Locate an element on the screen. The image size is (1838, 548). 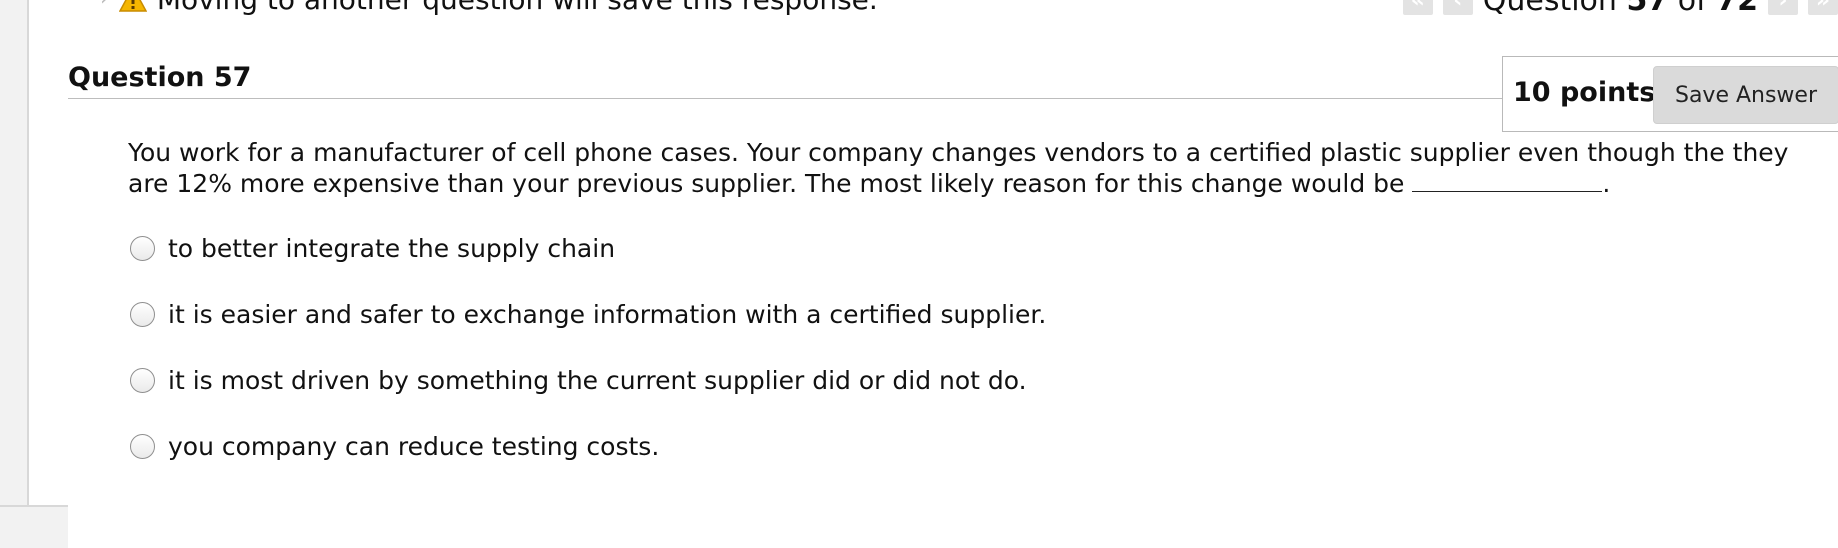
left-frame-edge is located at coordinates (14, 274).